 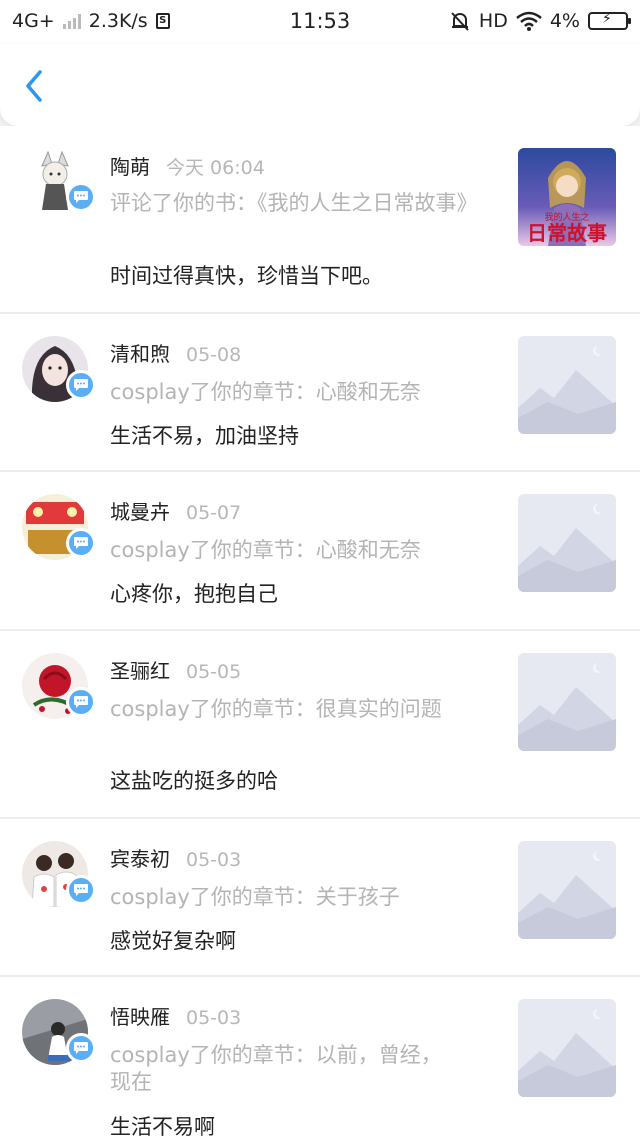 I want to click on chevron-left-icon, so click(x=36, y=86).